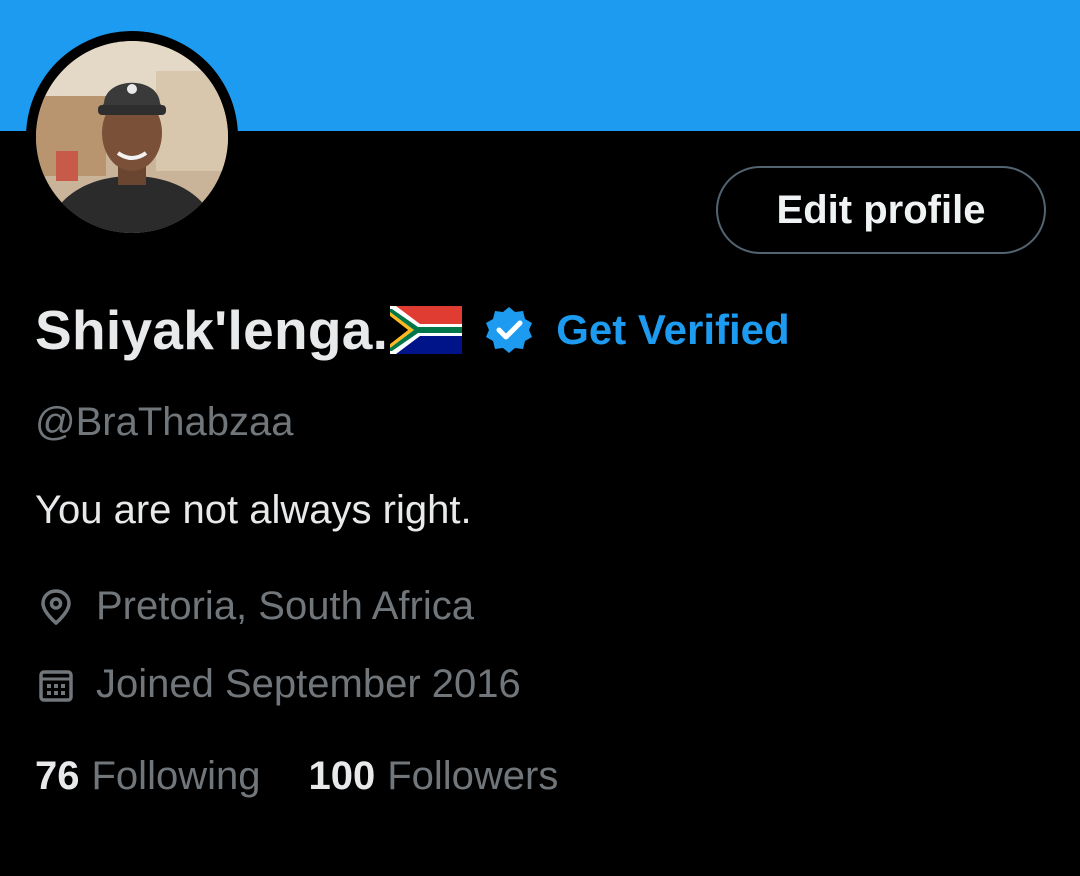 The width and height of the screenshot is (1080, 876). Describe the element at coordinates (296, 776) in the screenshot. I see `follow-stats: 76 Following 100 Followers` at that location.